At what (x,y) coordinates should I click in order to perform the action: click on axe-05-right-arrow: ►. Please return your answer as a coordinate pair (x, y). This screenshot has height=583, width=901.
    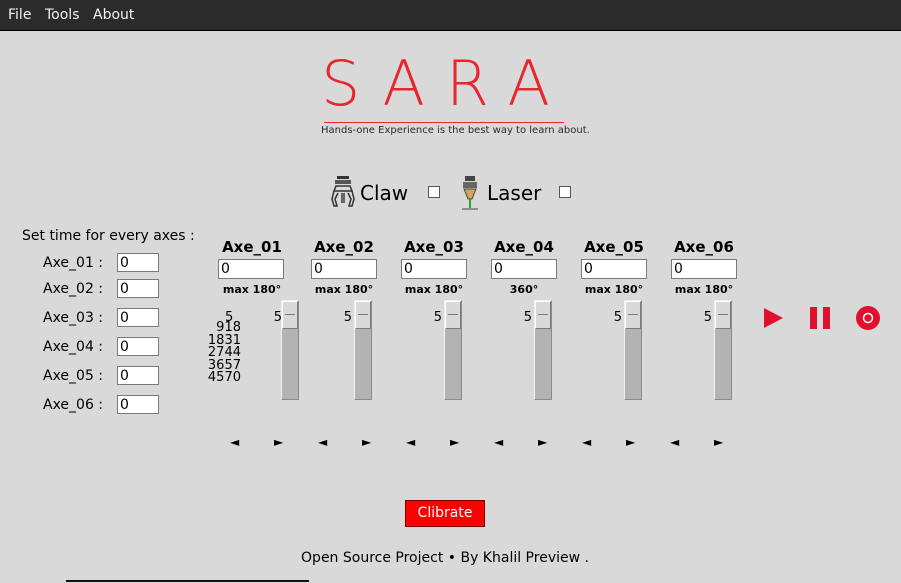
    Looking at the image, I should click on (630, 442).